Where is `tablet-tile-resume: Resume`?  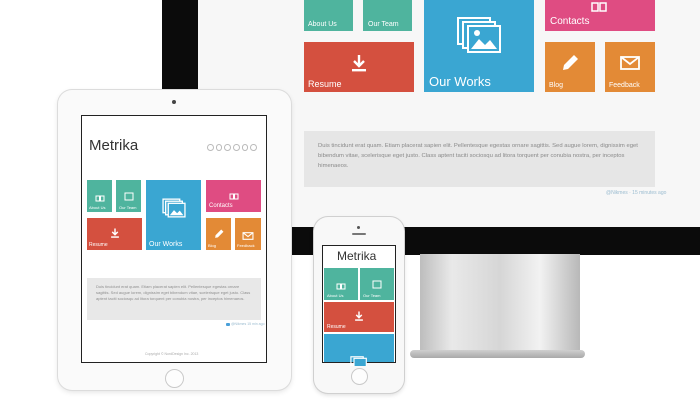 tablet-tile-resume: Resume is located at coordinates (114, 234).